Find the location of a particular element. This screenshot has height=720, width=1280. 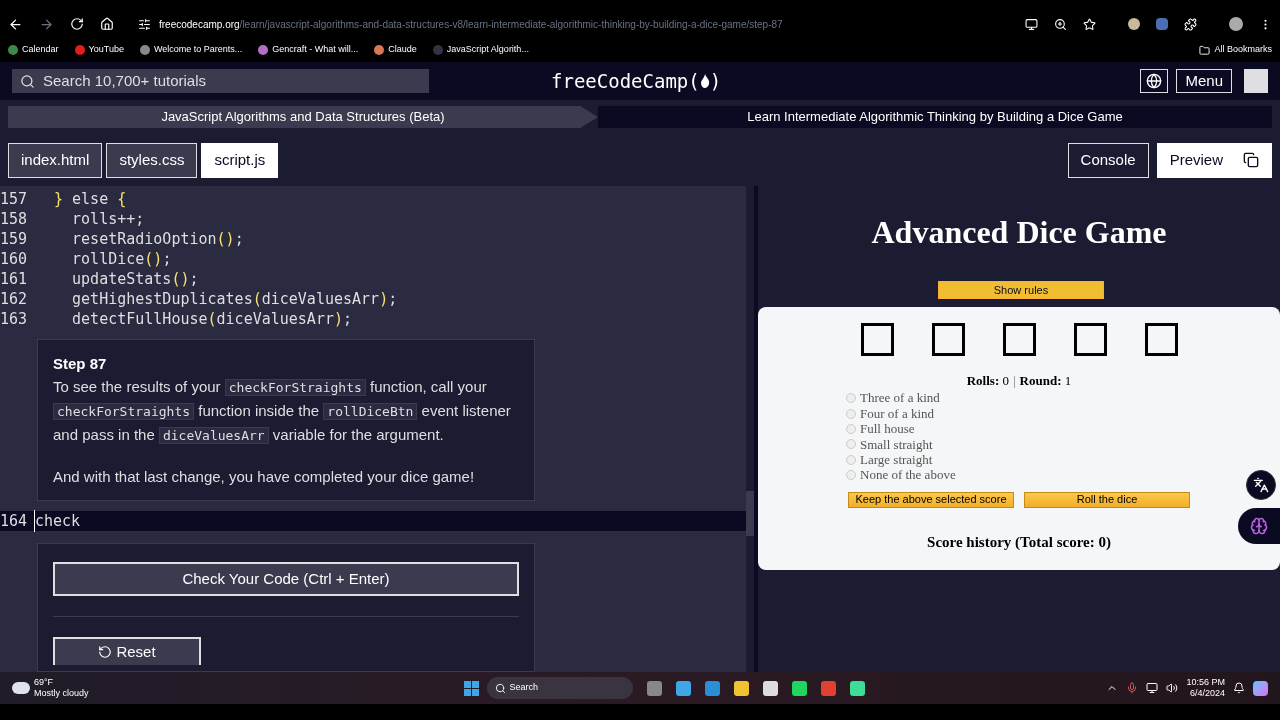

code-line: } else { is located at coordinates (90, 199).